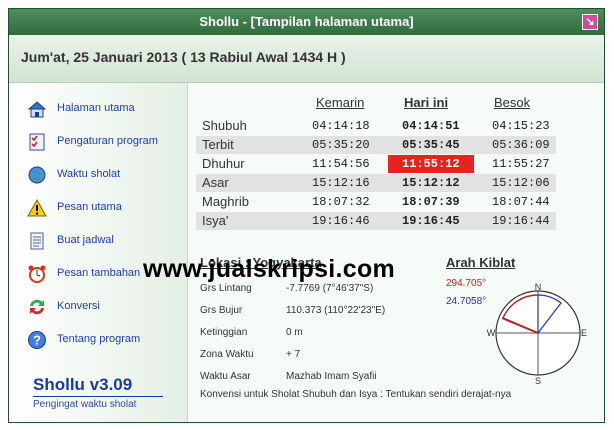 The height and width of the screenshot is (430, 614). I want to click on field-label-bujur: Grs Bujur, so click(221, 310).